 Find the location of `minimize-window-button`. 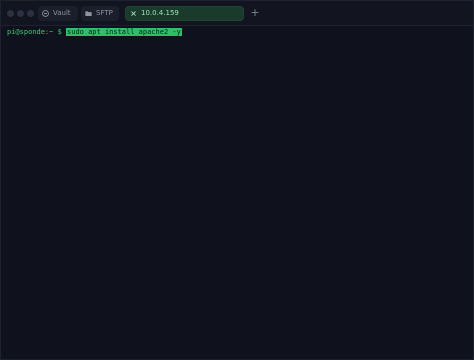

minimize-window-button is located at coordinates (20, 13).